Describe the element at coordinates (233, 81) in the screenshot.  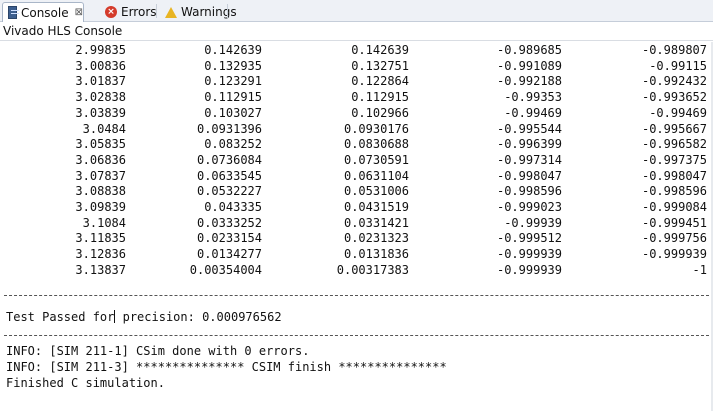
I see `output-cell: 0.123291` at that location.